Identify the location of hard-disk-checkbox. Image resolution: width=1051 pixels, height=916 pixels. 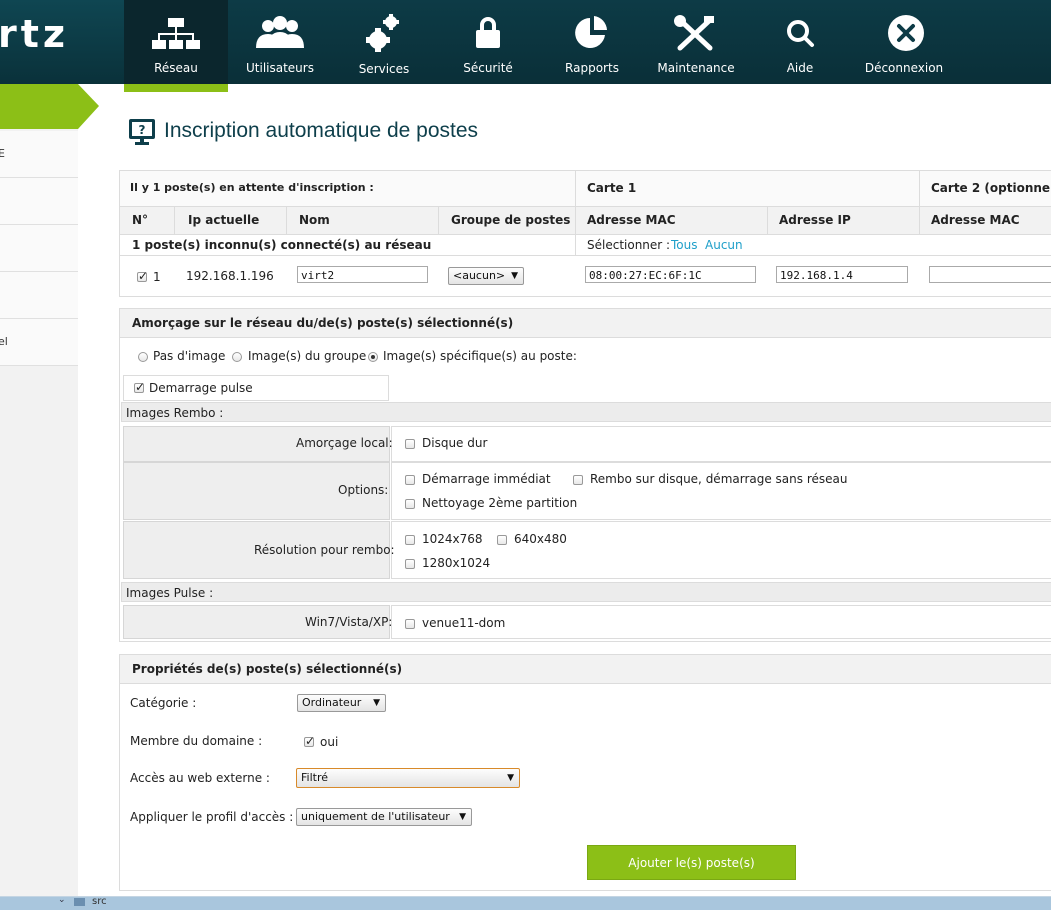
(410, 444).